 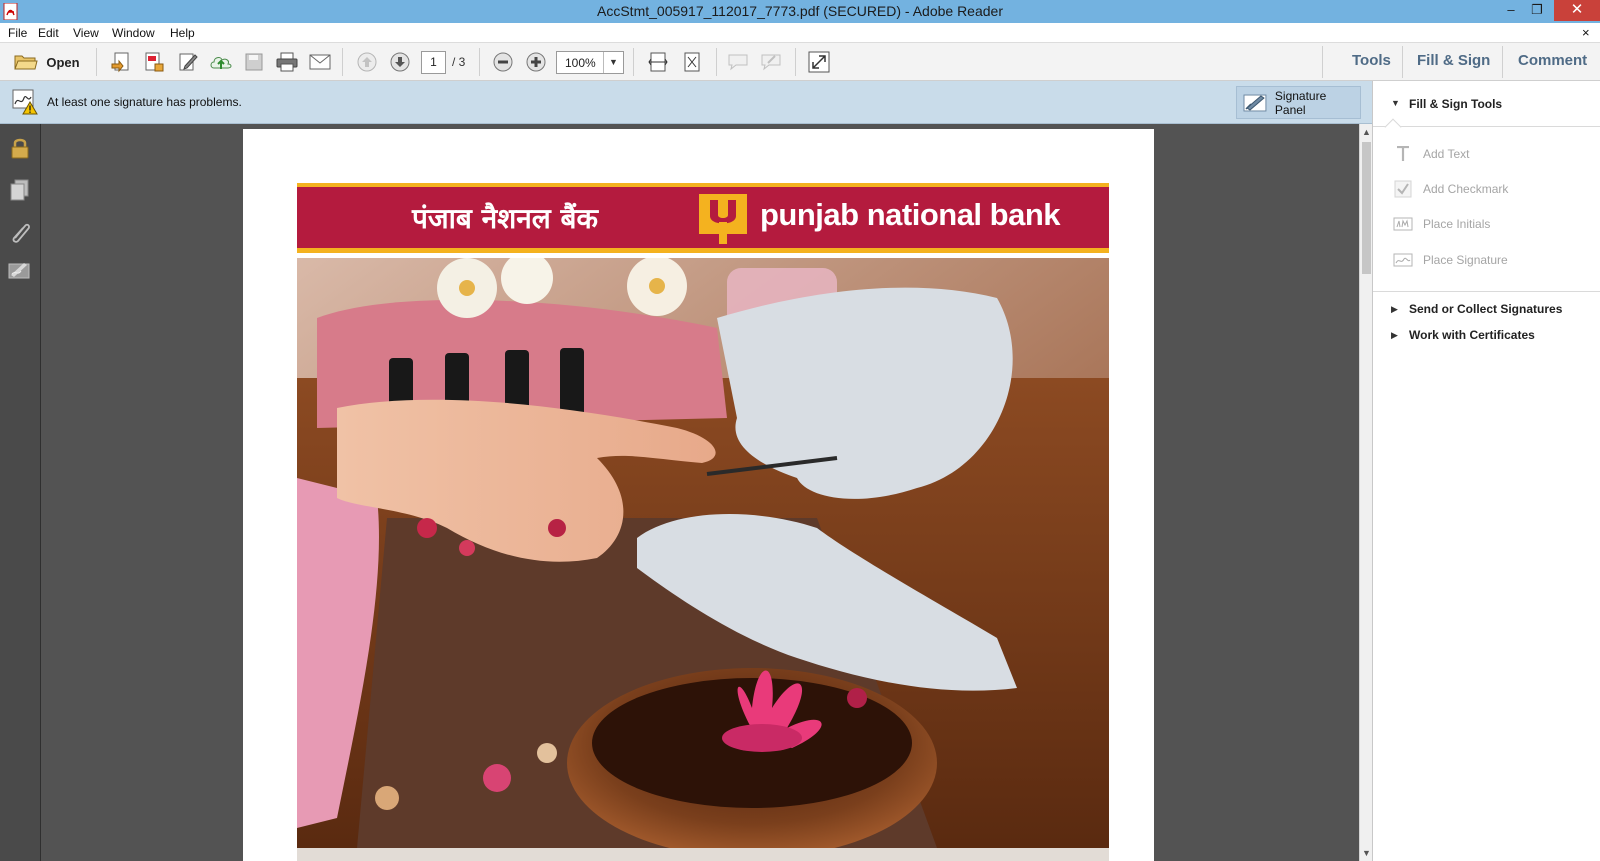 I want to click on menu-view: View, so click(x=86, y=33).